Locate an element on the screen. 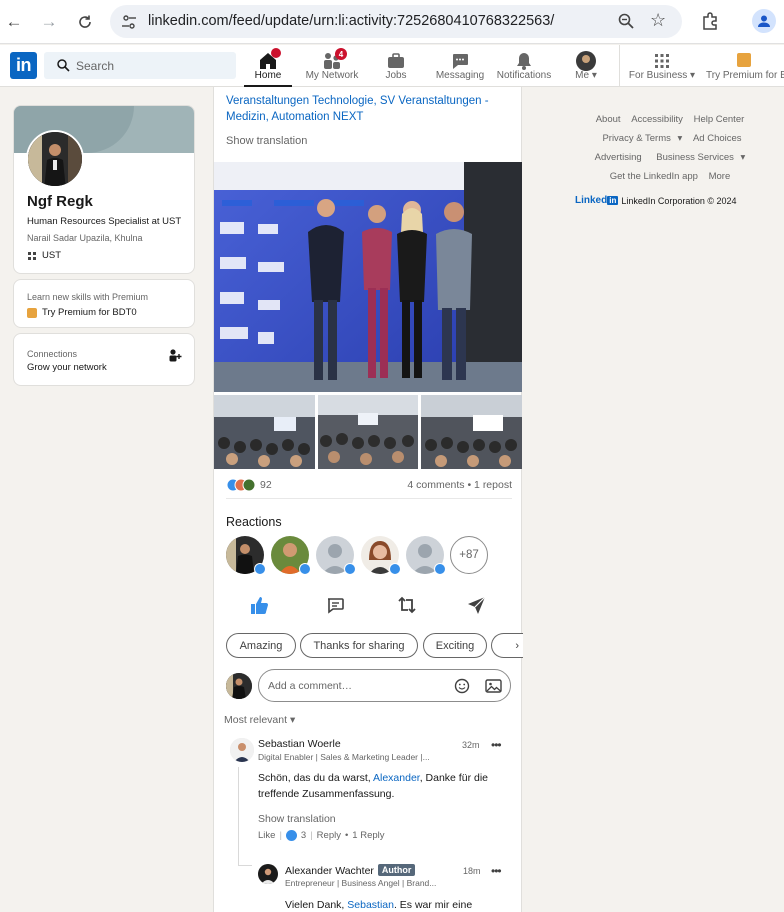  footer-link-more: More is located at coordinates (720, 176).